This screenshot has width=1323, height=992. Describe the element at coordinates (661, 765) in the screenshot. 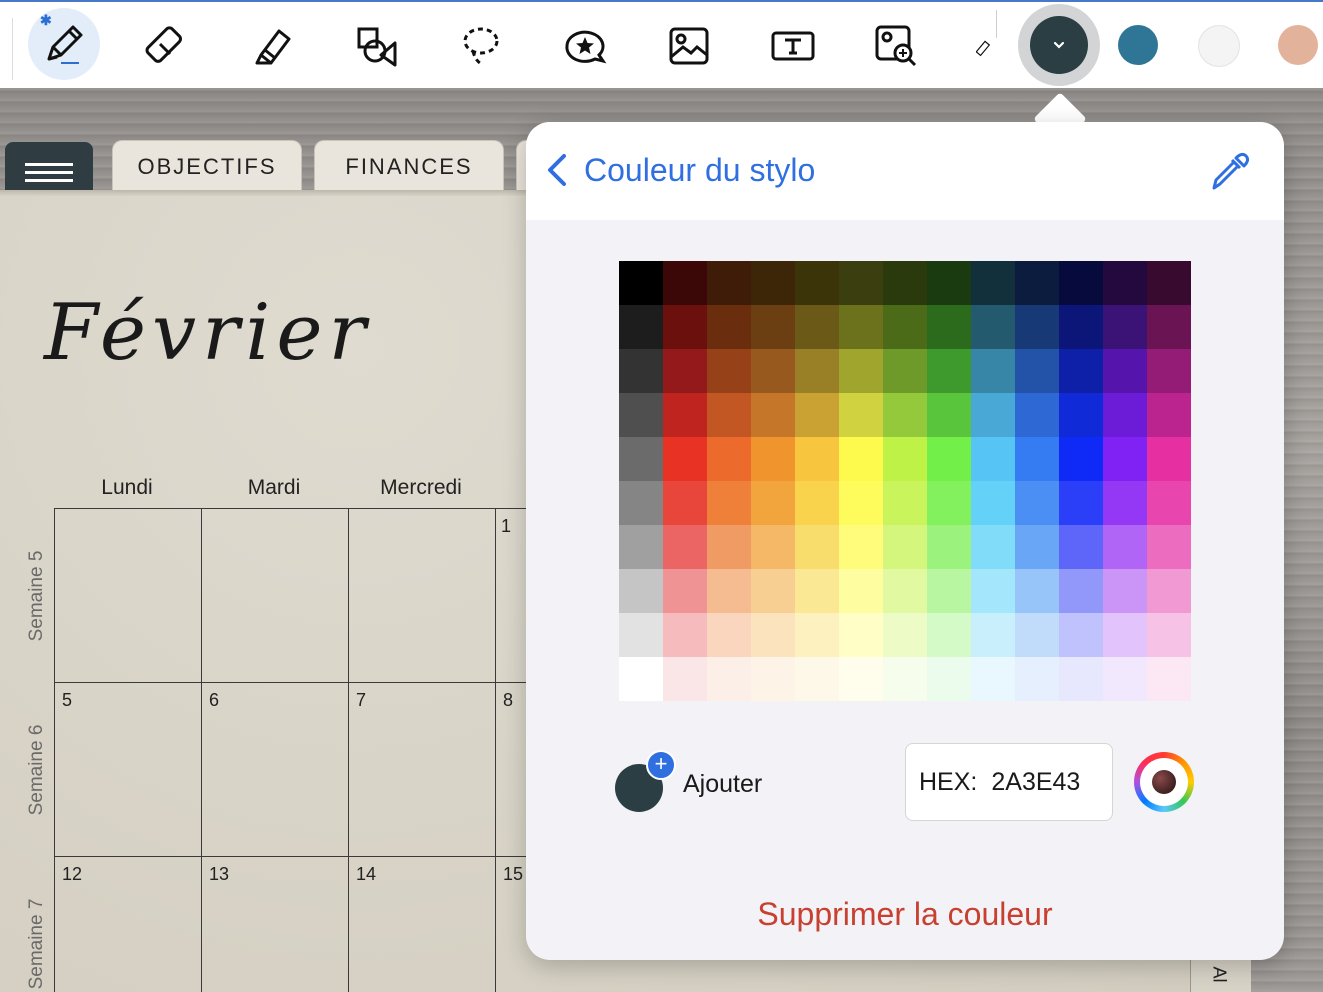

I see `plus-icon: +` at that location.